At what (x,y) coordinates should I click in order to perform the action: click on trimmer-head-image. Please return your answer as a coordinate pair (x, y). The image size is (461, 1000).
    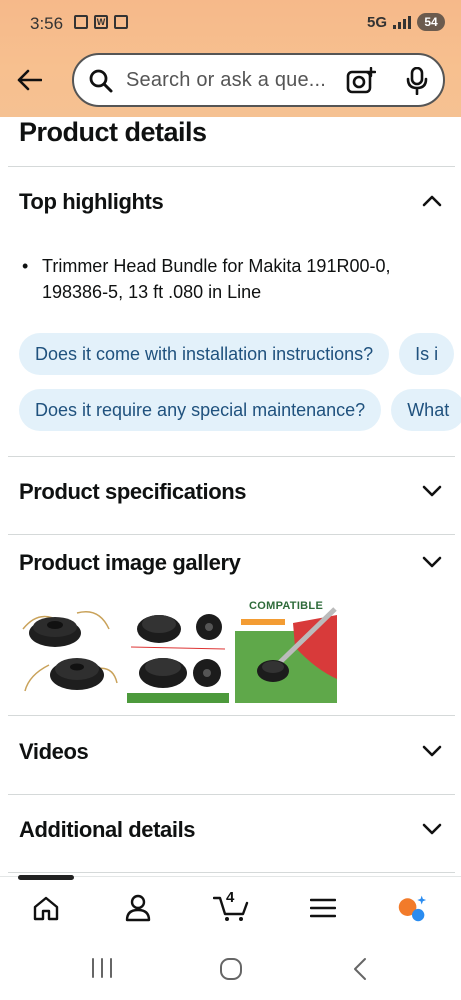
    Looking at the image, I should click on (70, 651).